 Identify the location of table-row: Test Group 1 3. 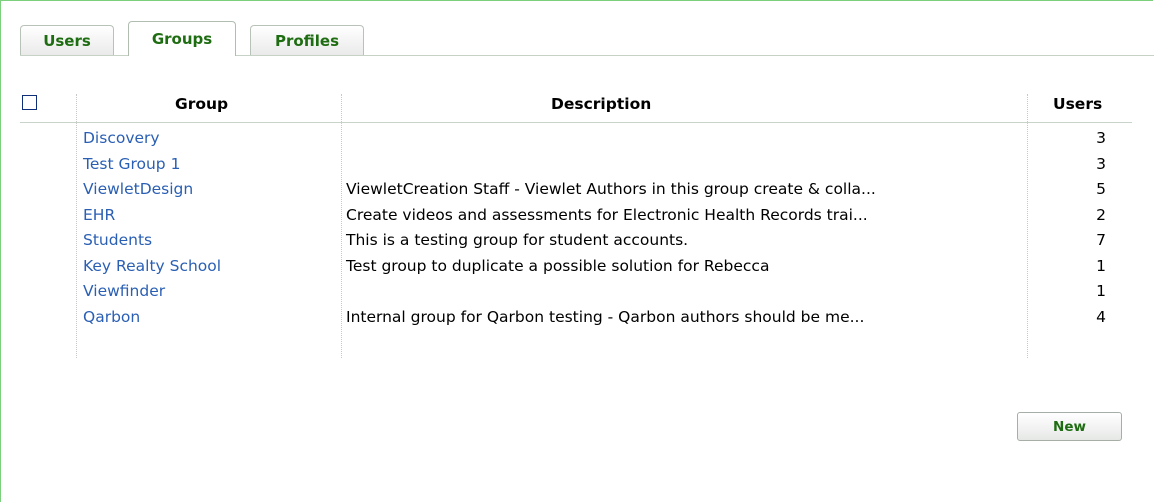
(576, 165).